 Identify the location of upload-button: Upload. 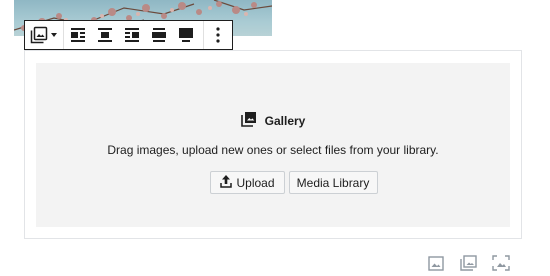
(247, 182).